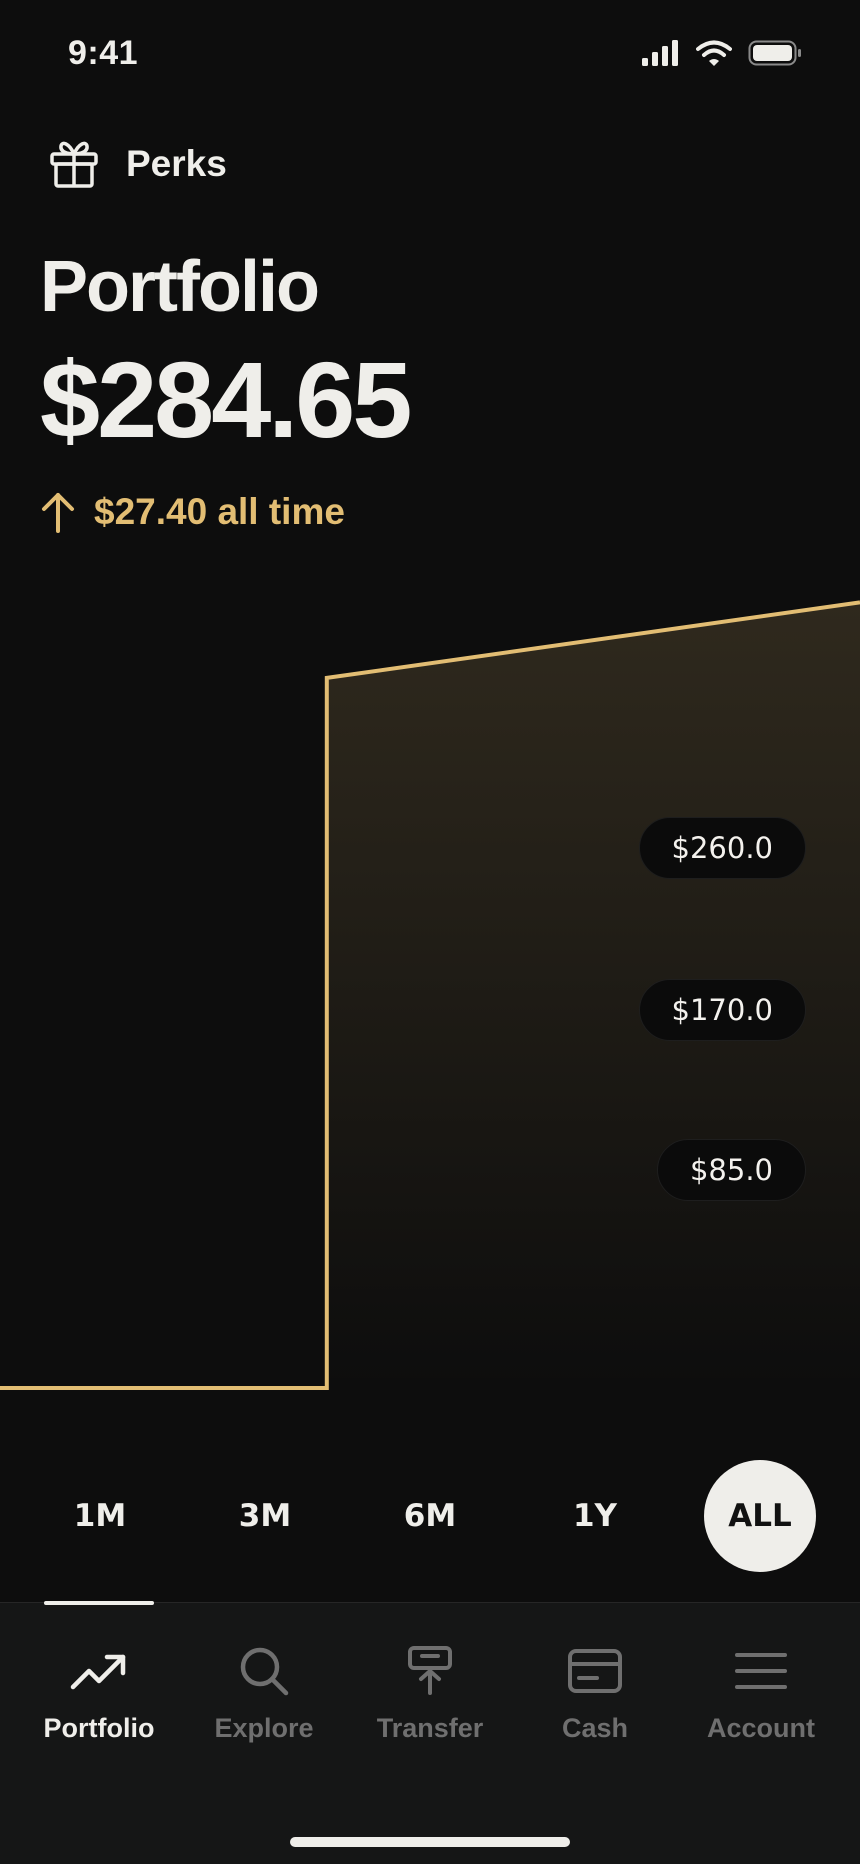  Describe the element at coordinates (775, 55) in the screenshot. I see `battery-icon` at that location.